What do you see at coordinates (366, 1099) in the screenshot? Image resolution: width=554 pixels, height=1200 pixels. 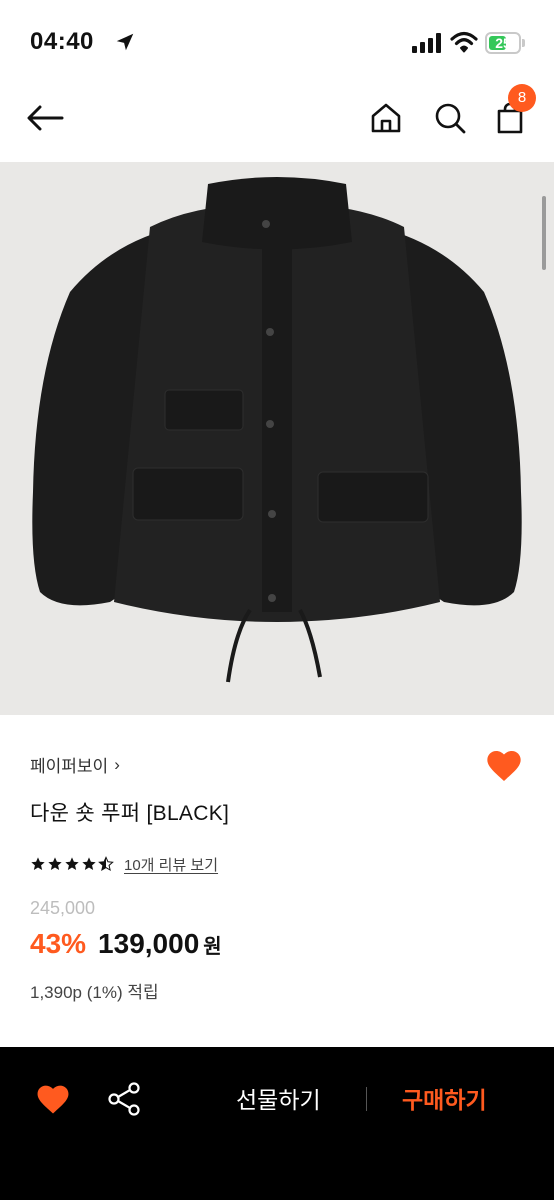 I see `divider` at bounding box center [366, 1099].